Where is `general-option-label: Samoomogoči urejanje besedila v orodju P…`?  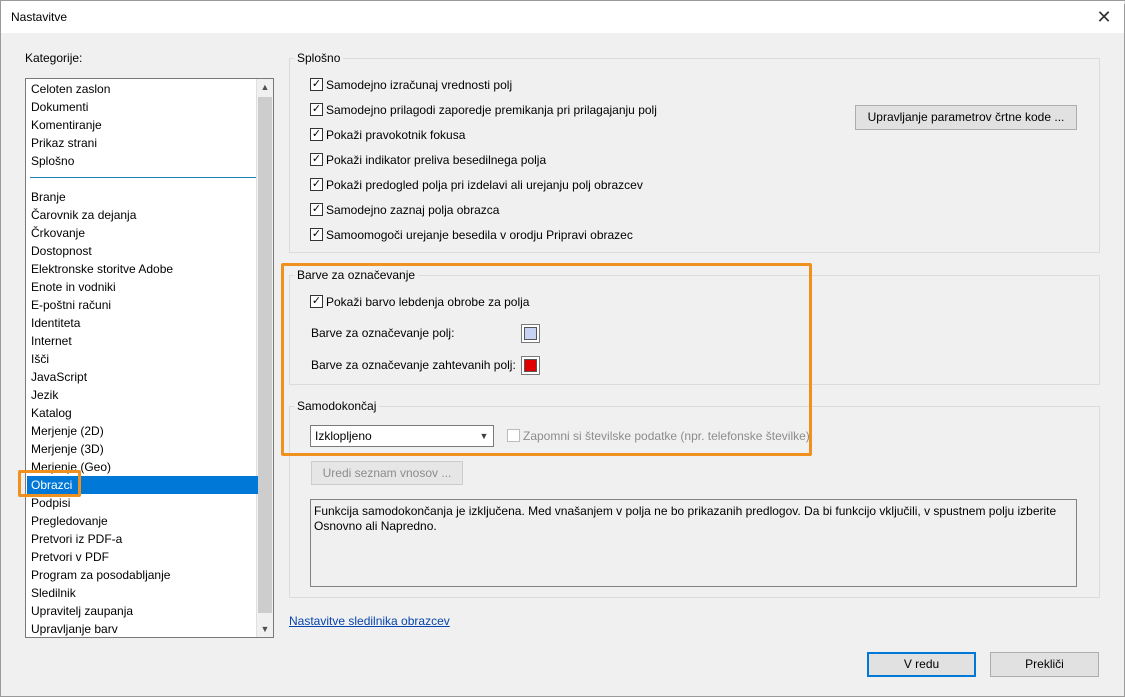
general-option-label: Samoomogoči urejanje besedila v orodju P… is located at coordinates (479, 235).